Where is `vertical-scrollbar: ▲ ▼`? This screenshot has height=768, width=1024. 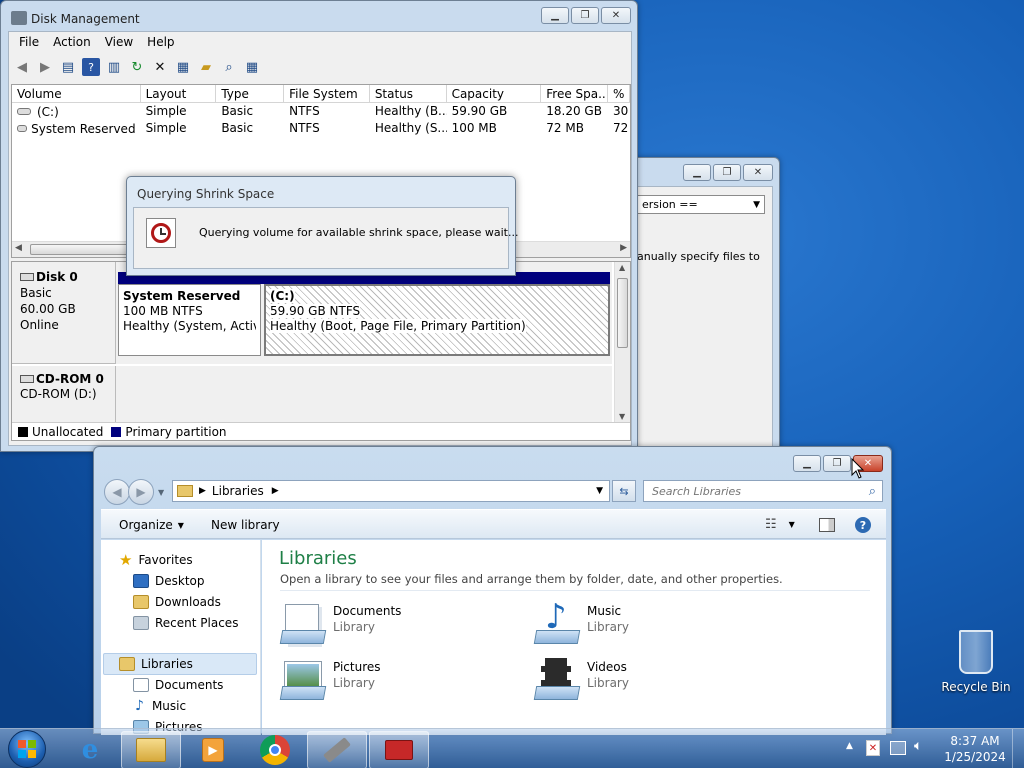
vertical-scrollbar: ▲ ▼ is located at coordinates (622, 342).